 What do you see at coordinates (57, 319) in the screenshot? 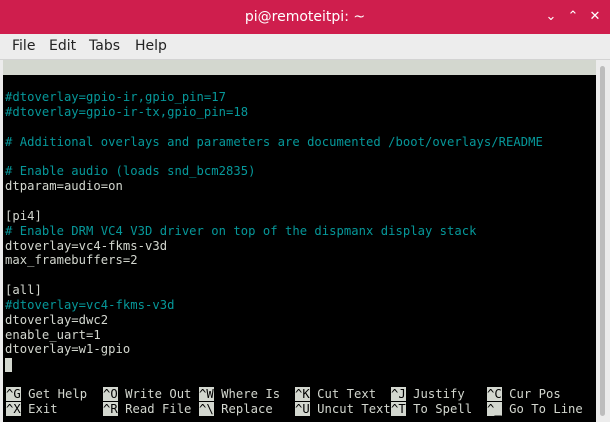
I see `editor-line: dtoverlay=dwc2` at bounding box center [57, 319].